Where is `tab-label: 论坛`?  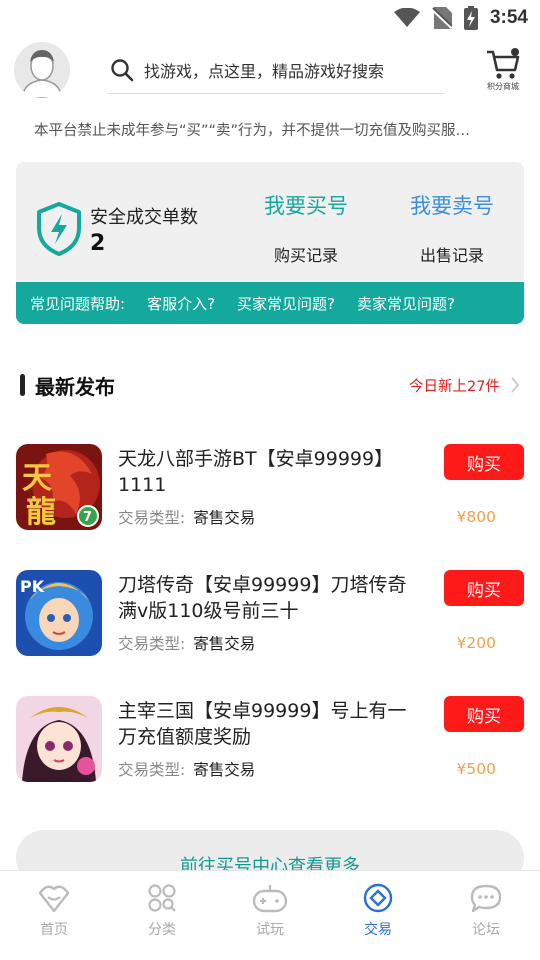 tab-label: 论坛 is located at coordinates (486, 930).